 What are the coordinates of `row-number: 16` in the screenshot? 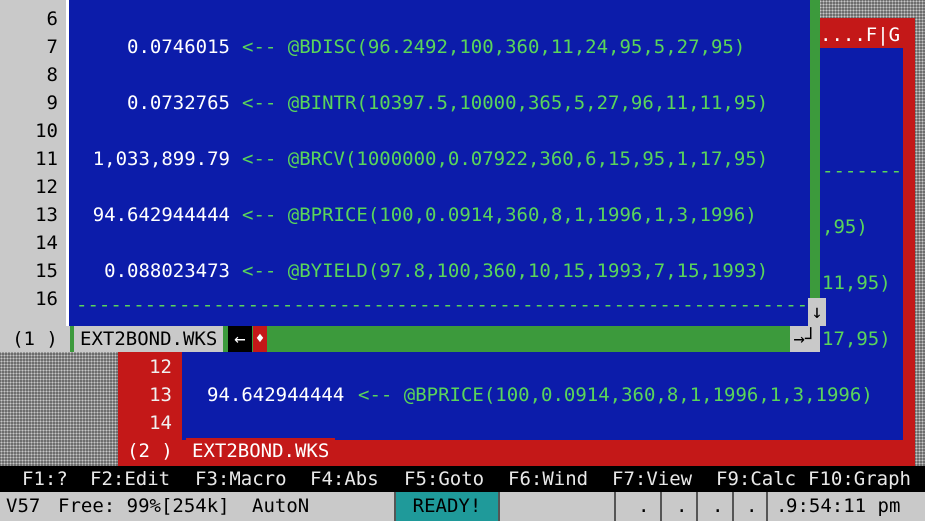 It's located at (46, 299).